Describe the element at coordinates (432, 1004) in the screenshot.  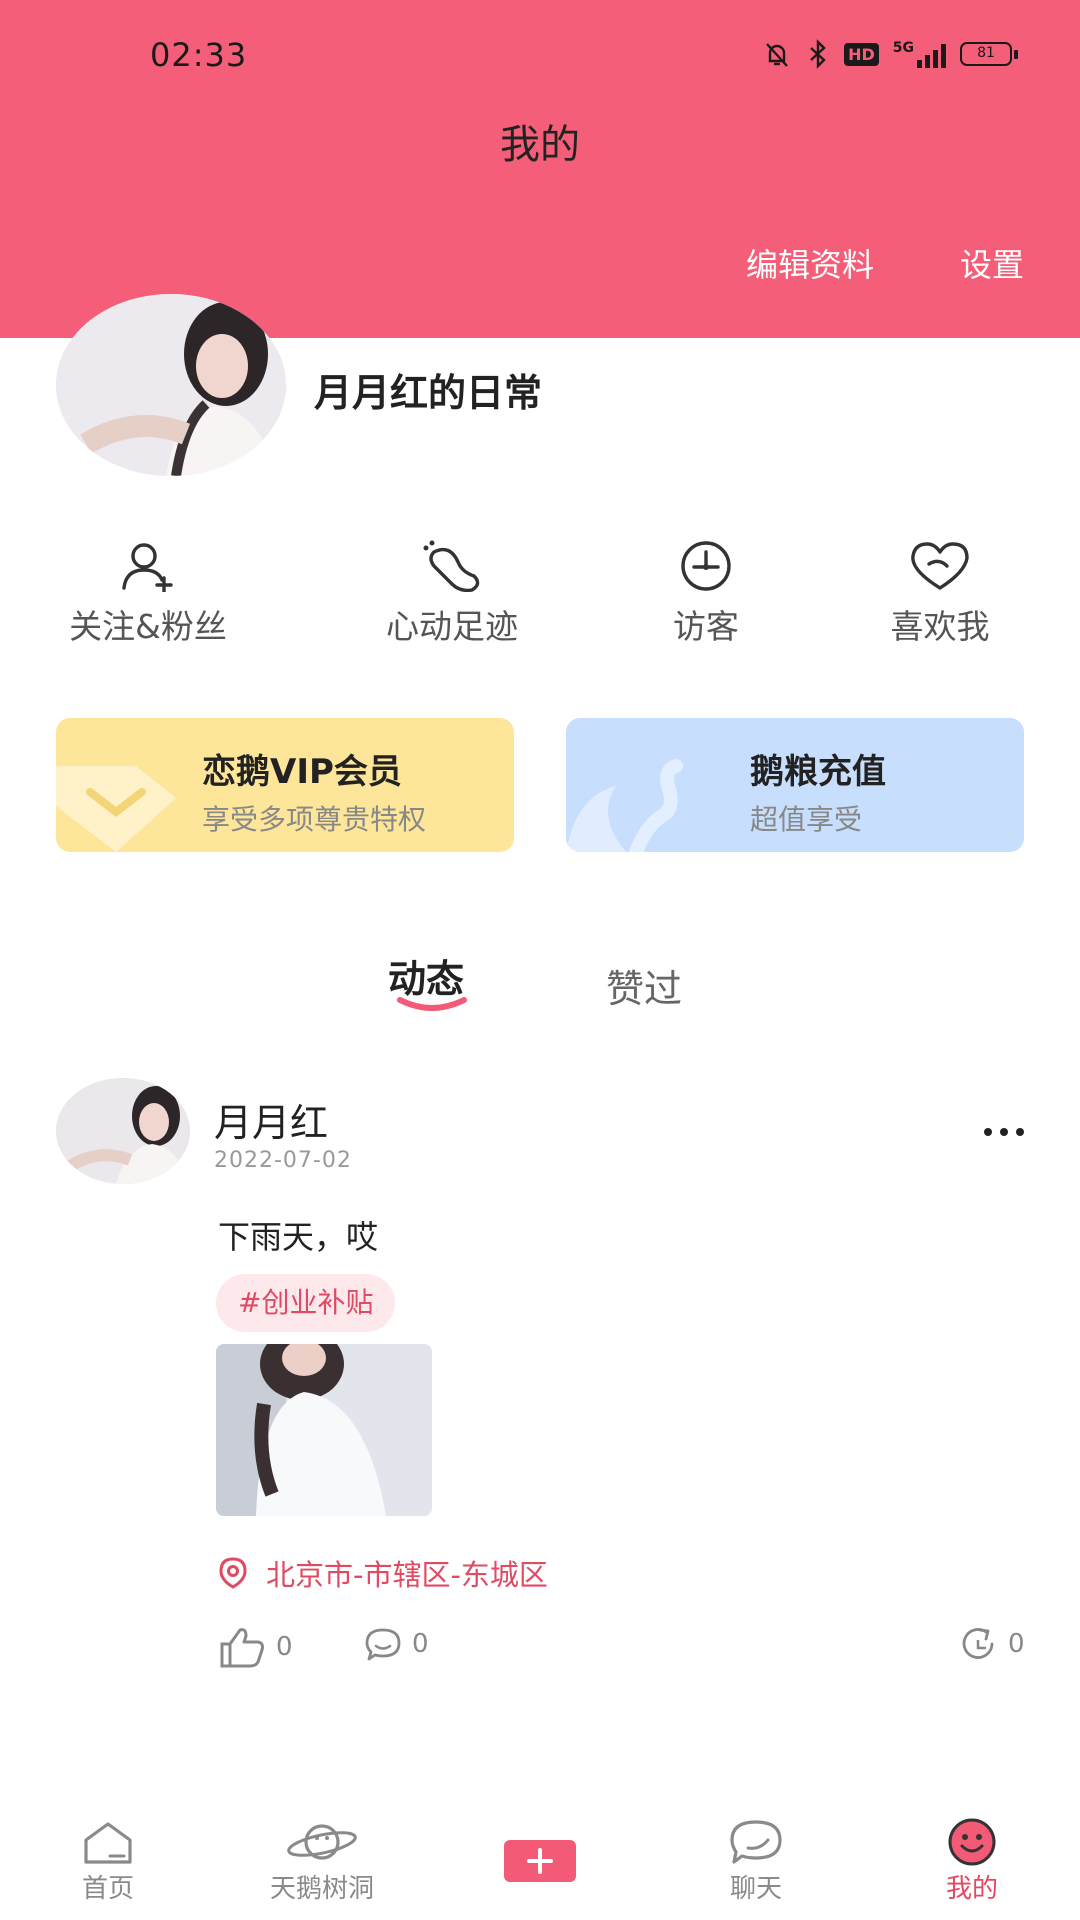
I see `tab-active-indicator` at that location.